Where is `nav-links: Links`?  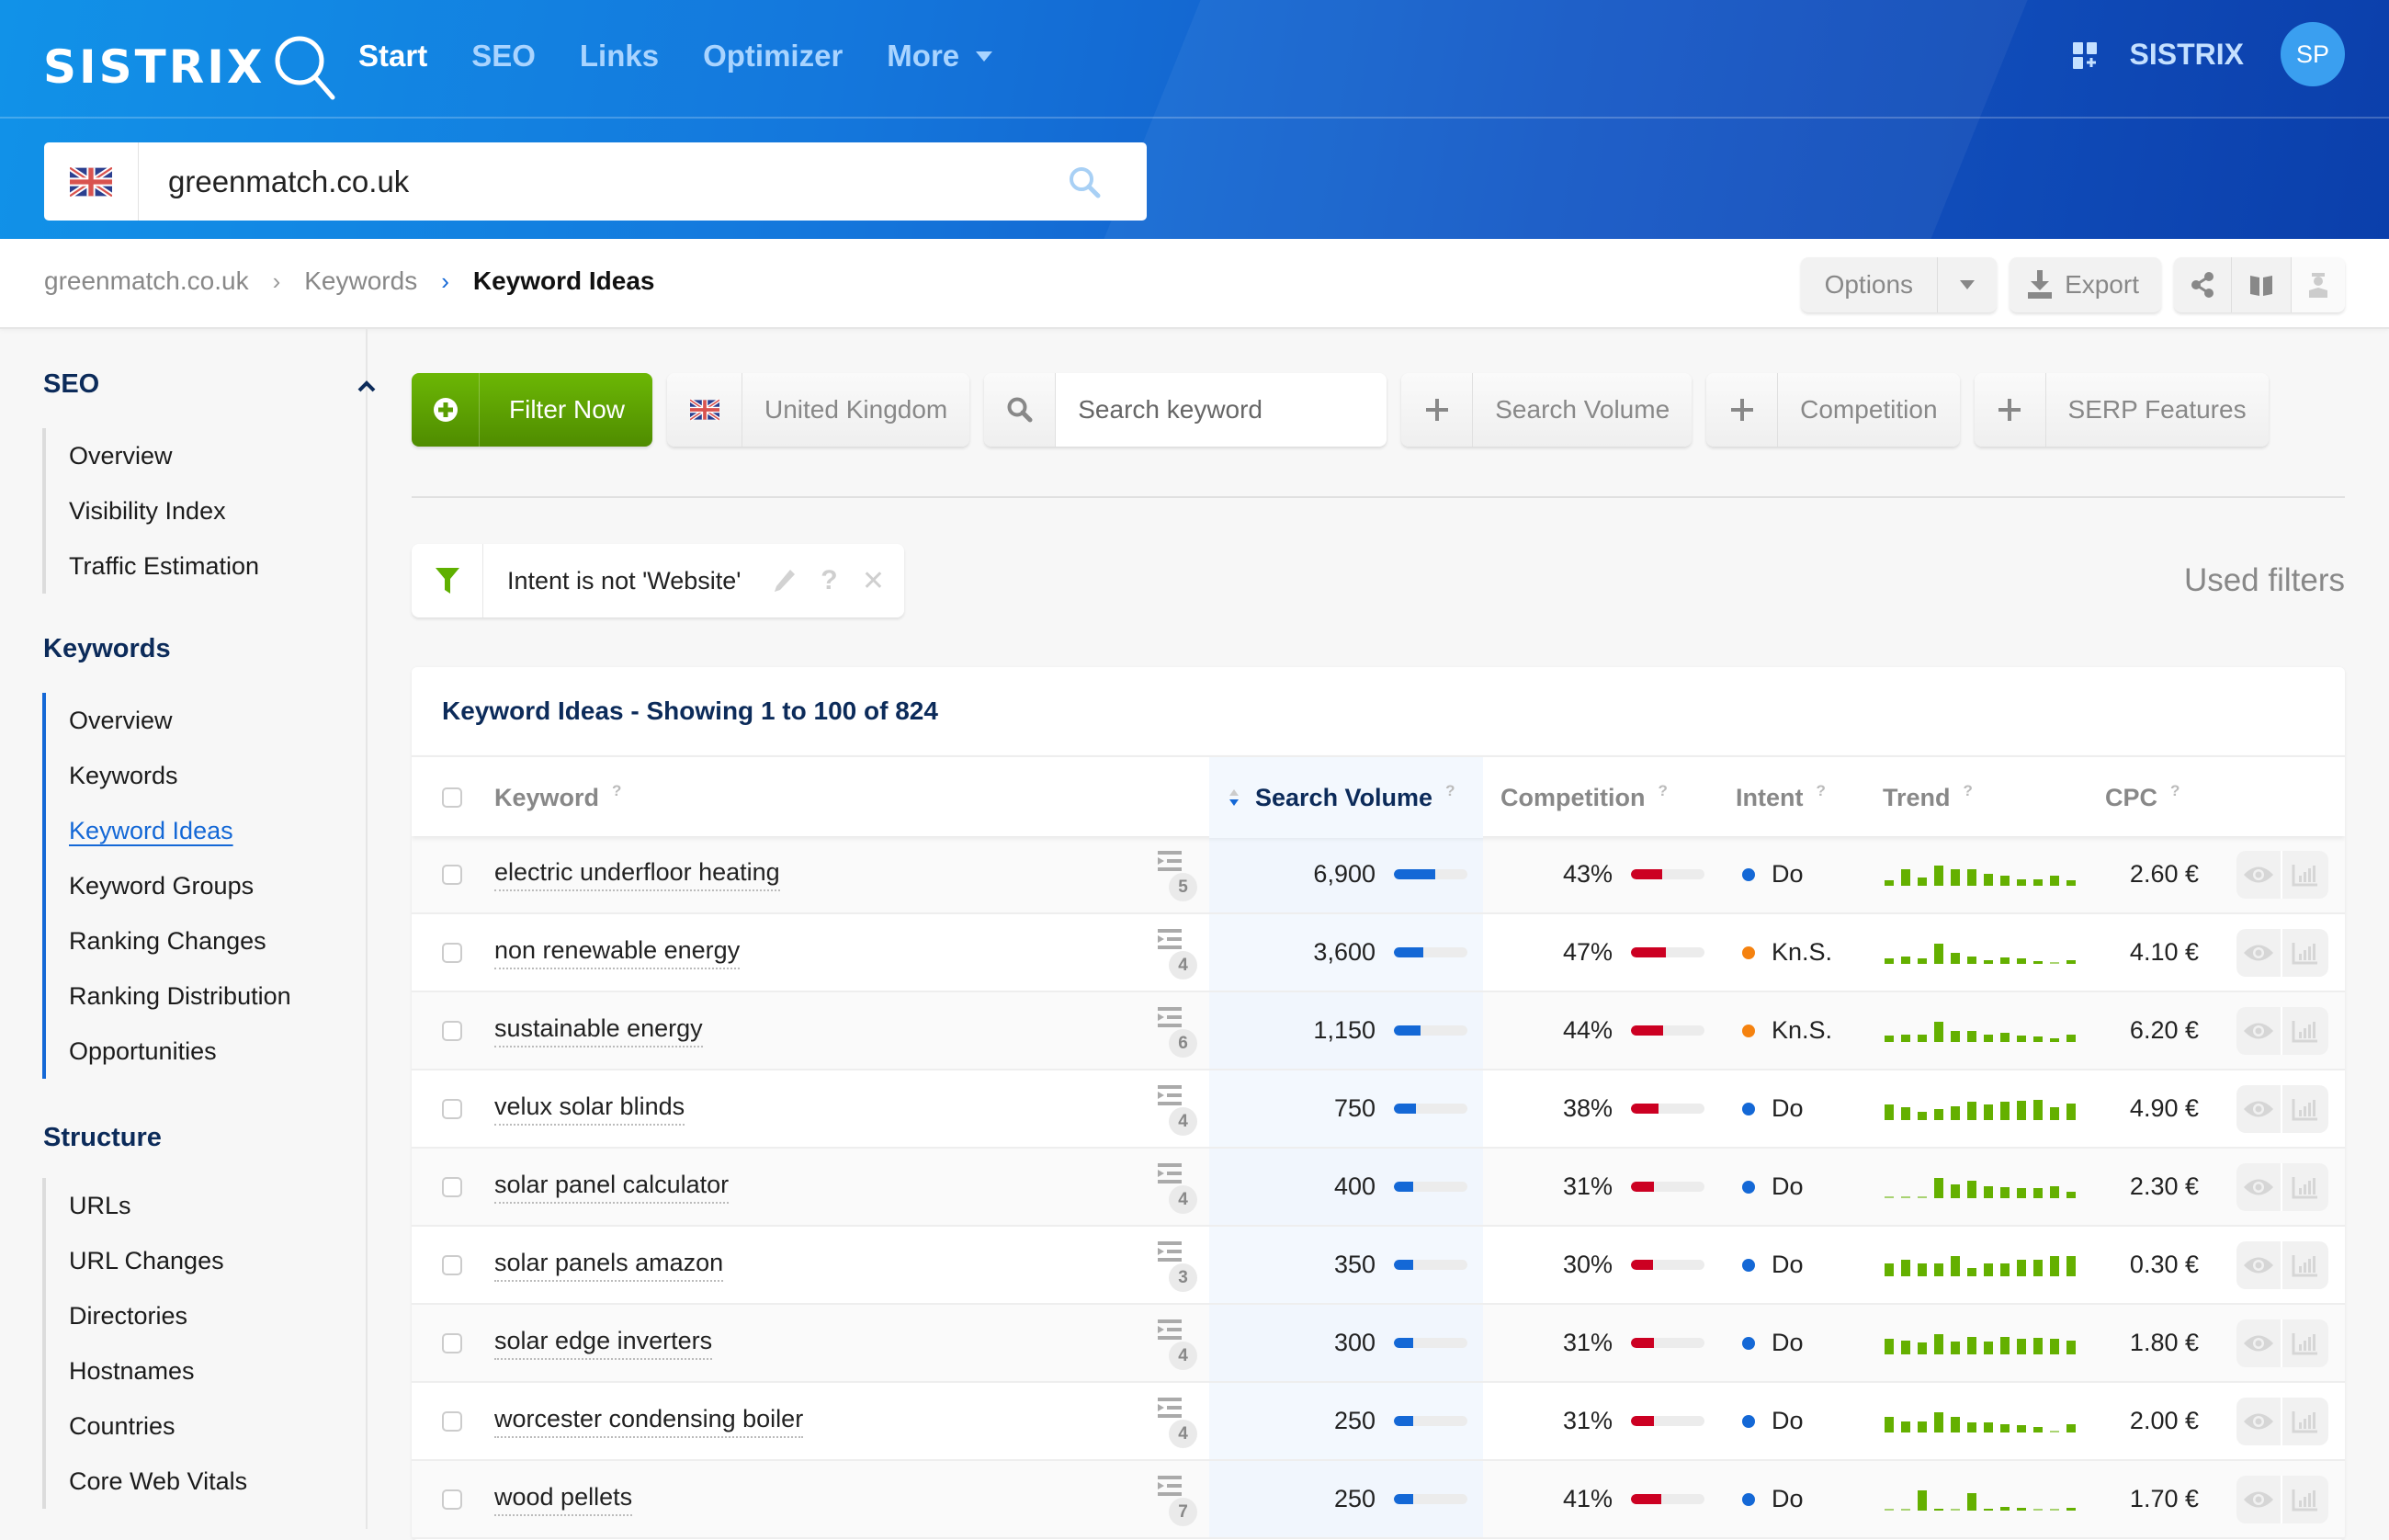 nav-links: Links is located at coordinates (620, 56).